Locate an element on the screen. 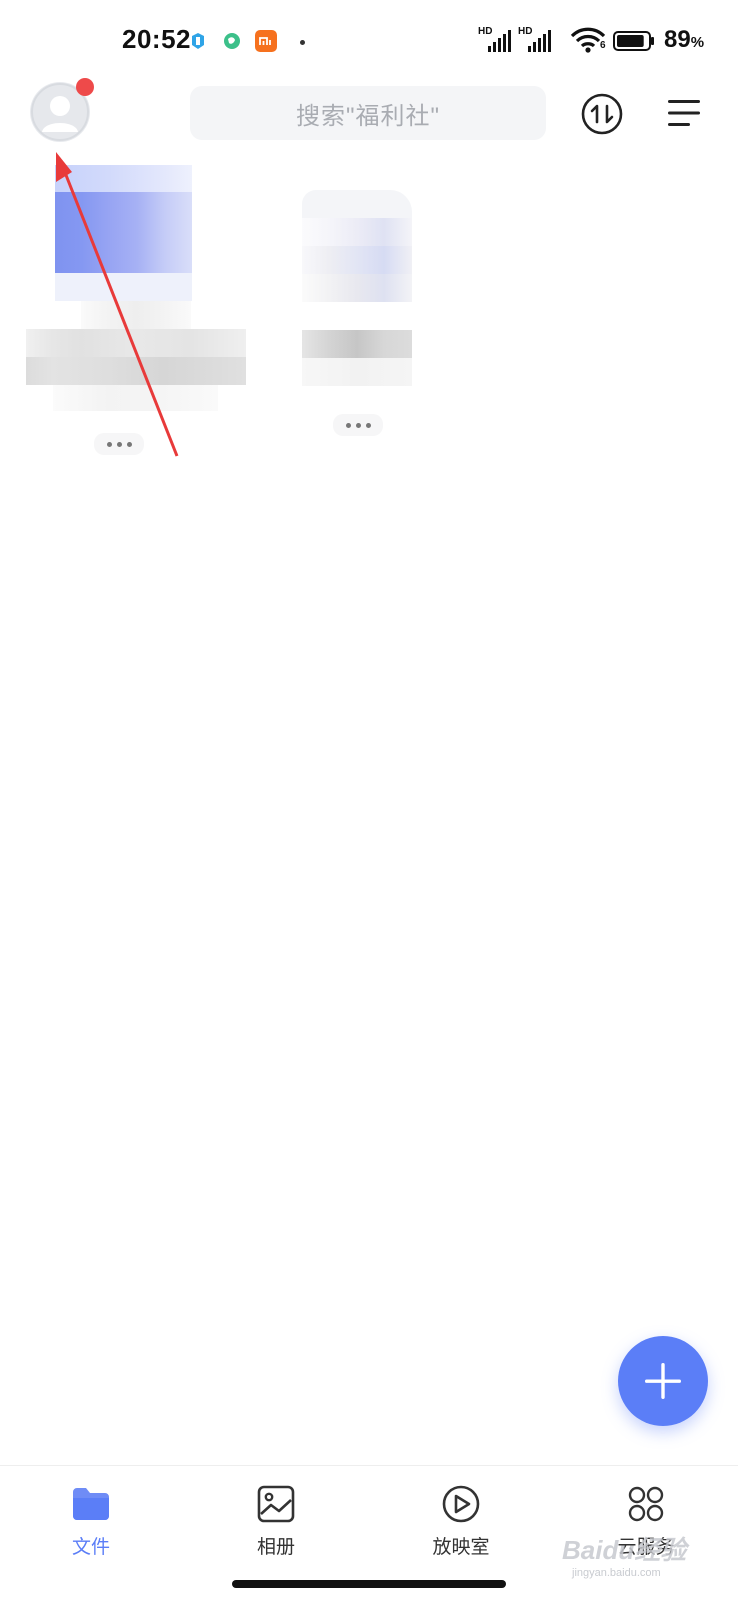 This screenshot has width=738, height=1601. search-bar: 搜索"福利社" is located at coordinates (368, 113).